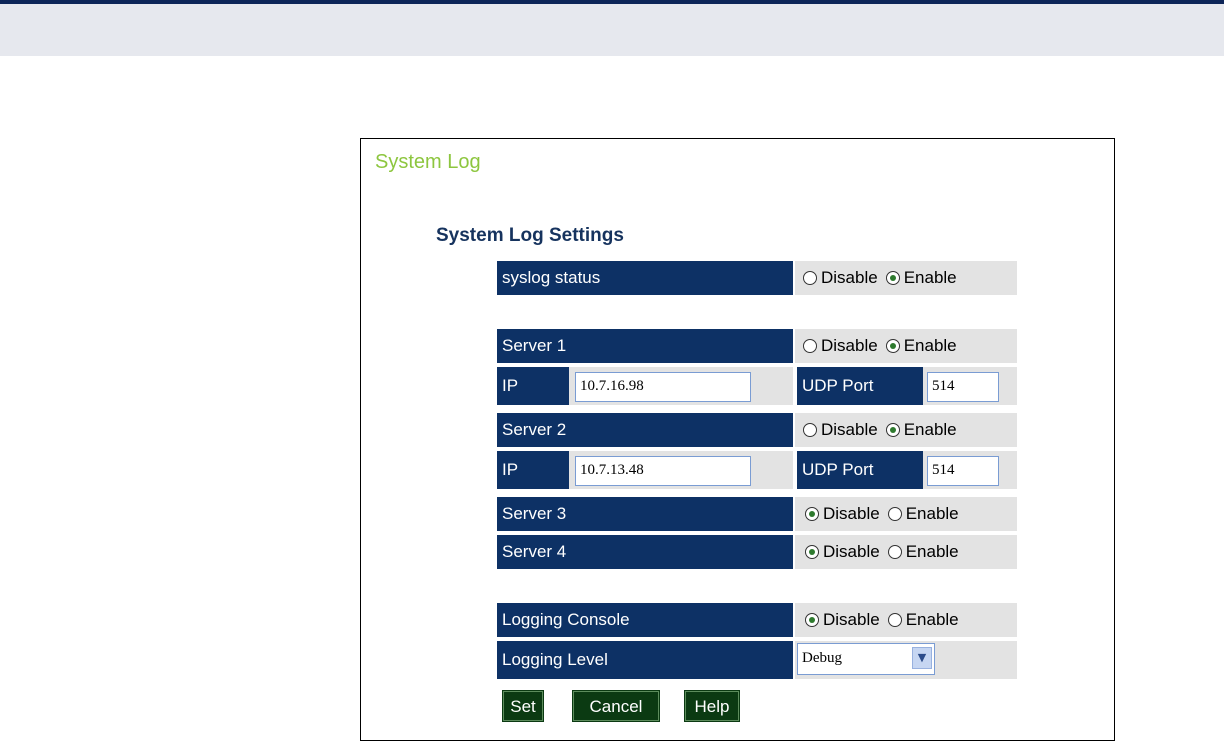 The width and height of the screenshot is (1224, 743). I want to click on server-2-enable-option: Enable, so click(921, 430).